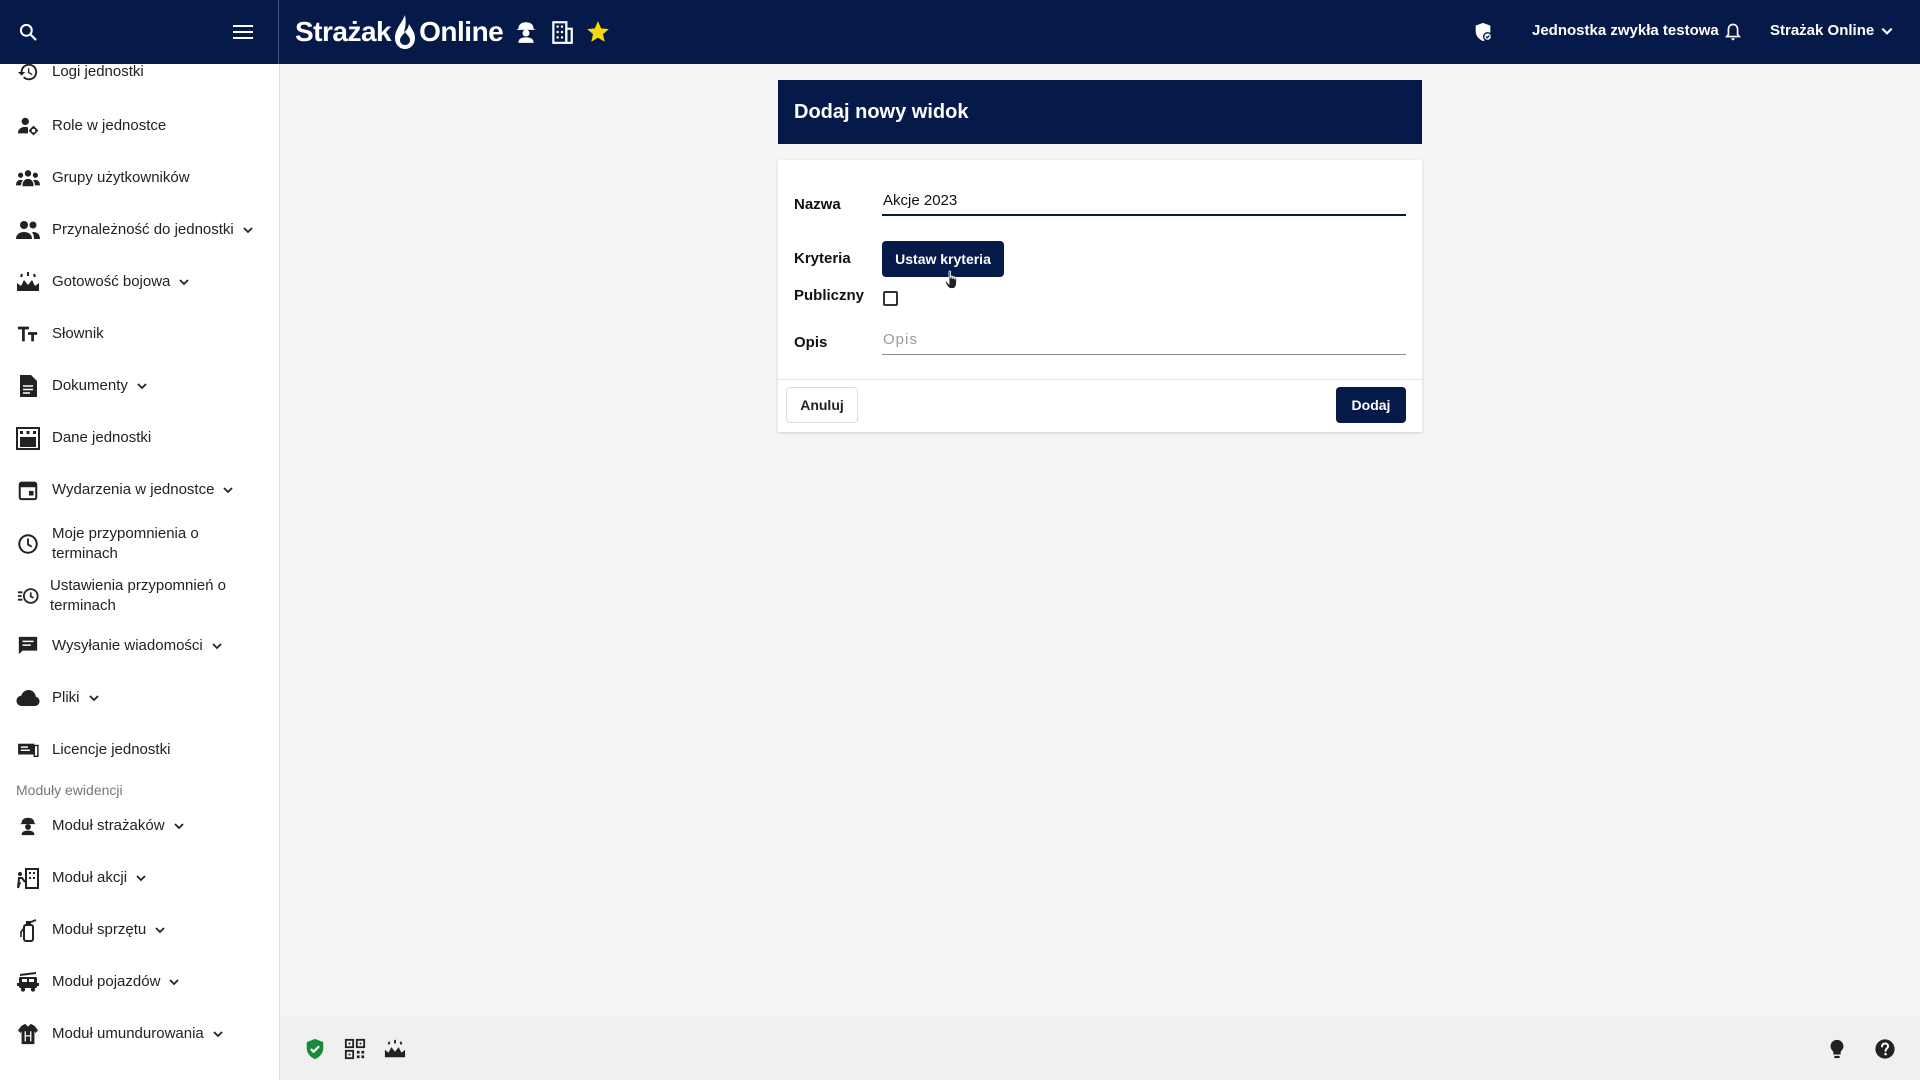 This screenshot has width=1920, height=1080. I want to click on sidebar-item-label: Logi jednostki, so click(98, 72).